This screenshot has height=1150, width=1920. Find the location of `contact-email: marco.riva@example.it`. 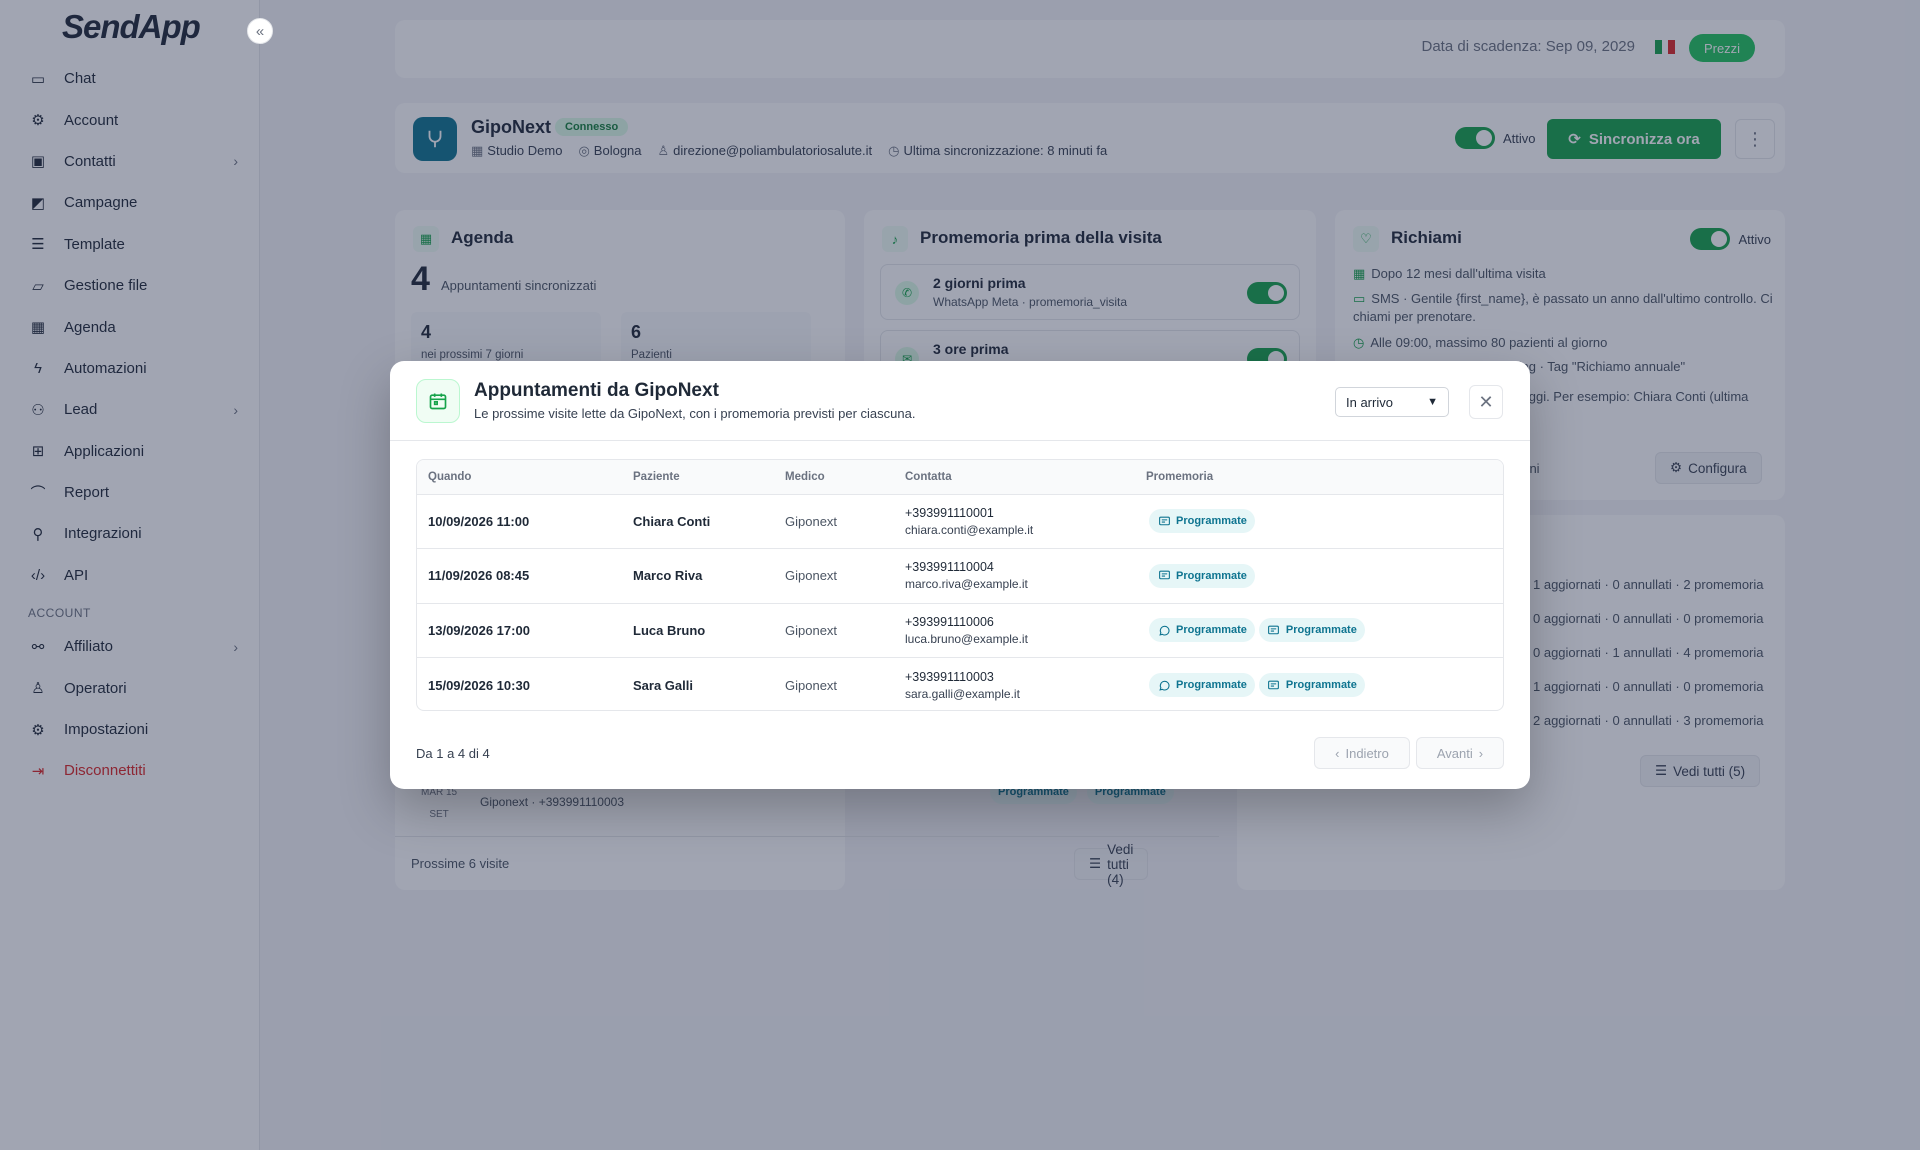

contact-email: marco.riva@example.it is located at coordinates (1020, 584).